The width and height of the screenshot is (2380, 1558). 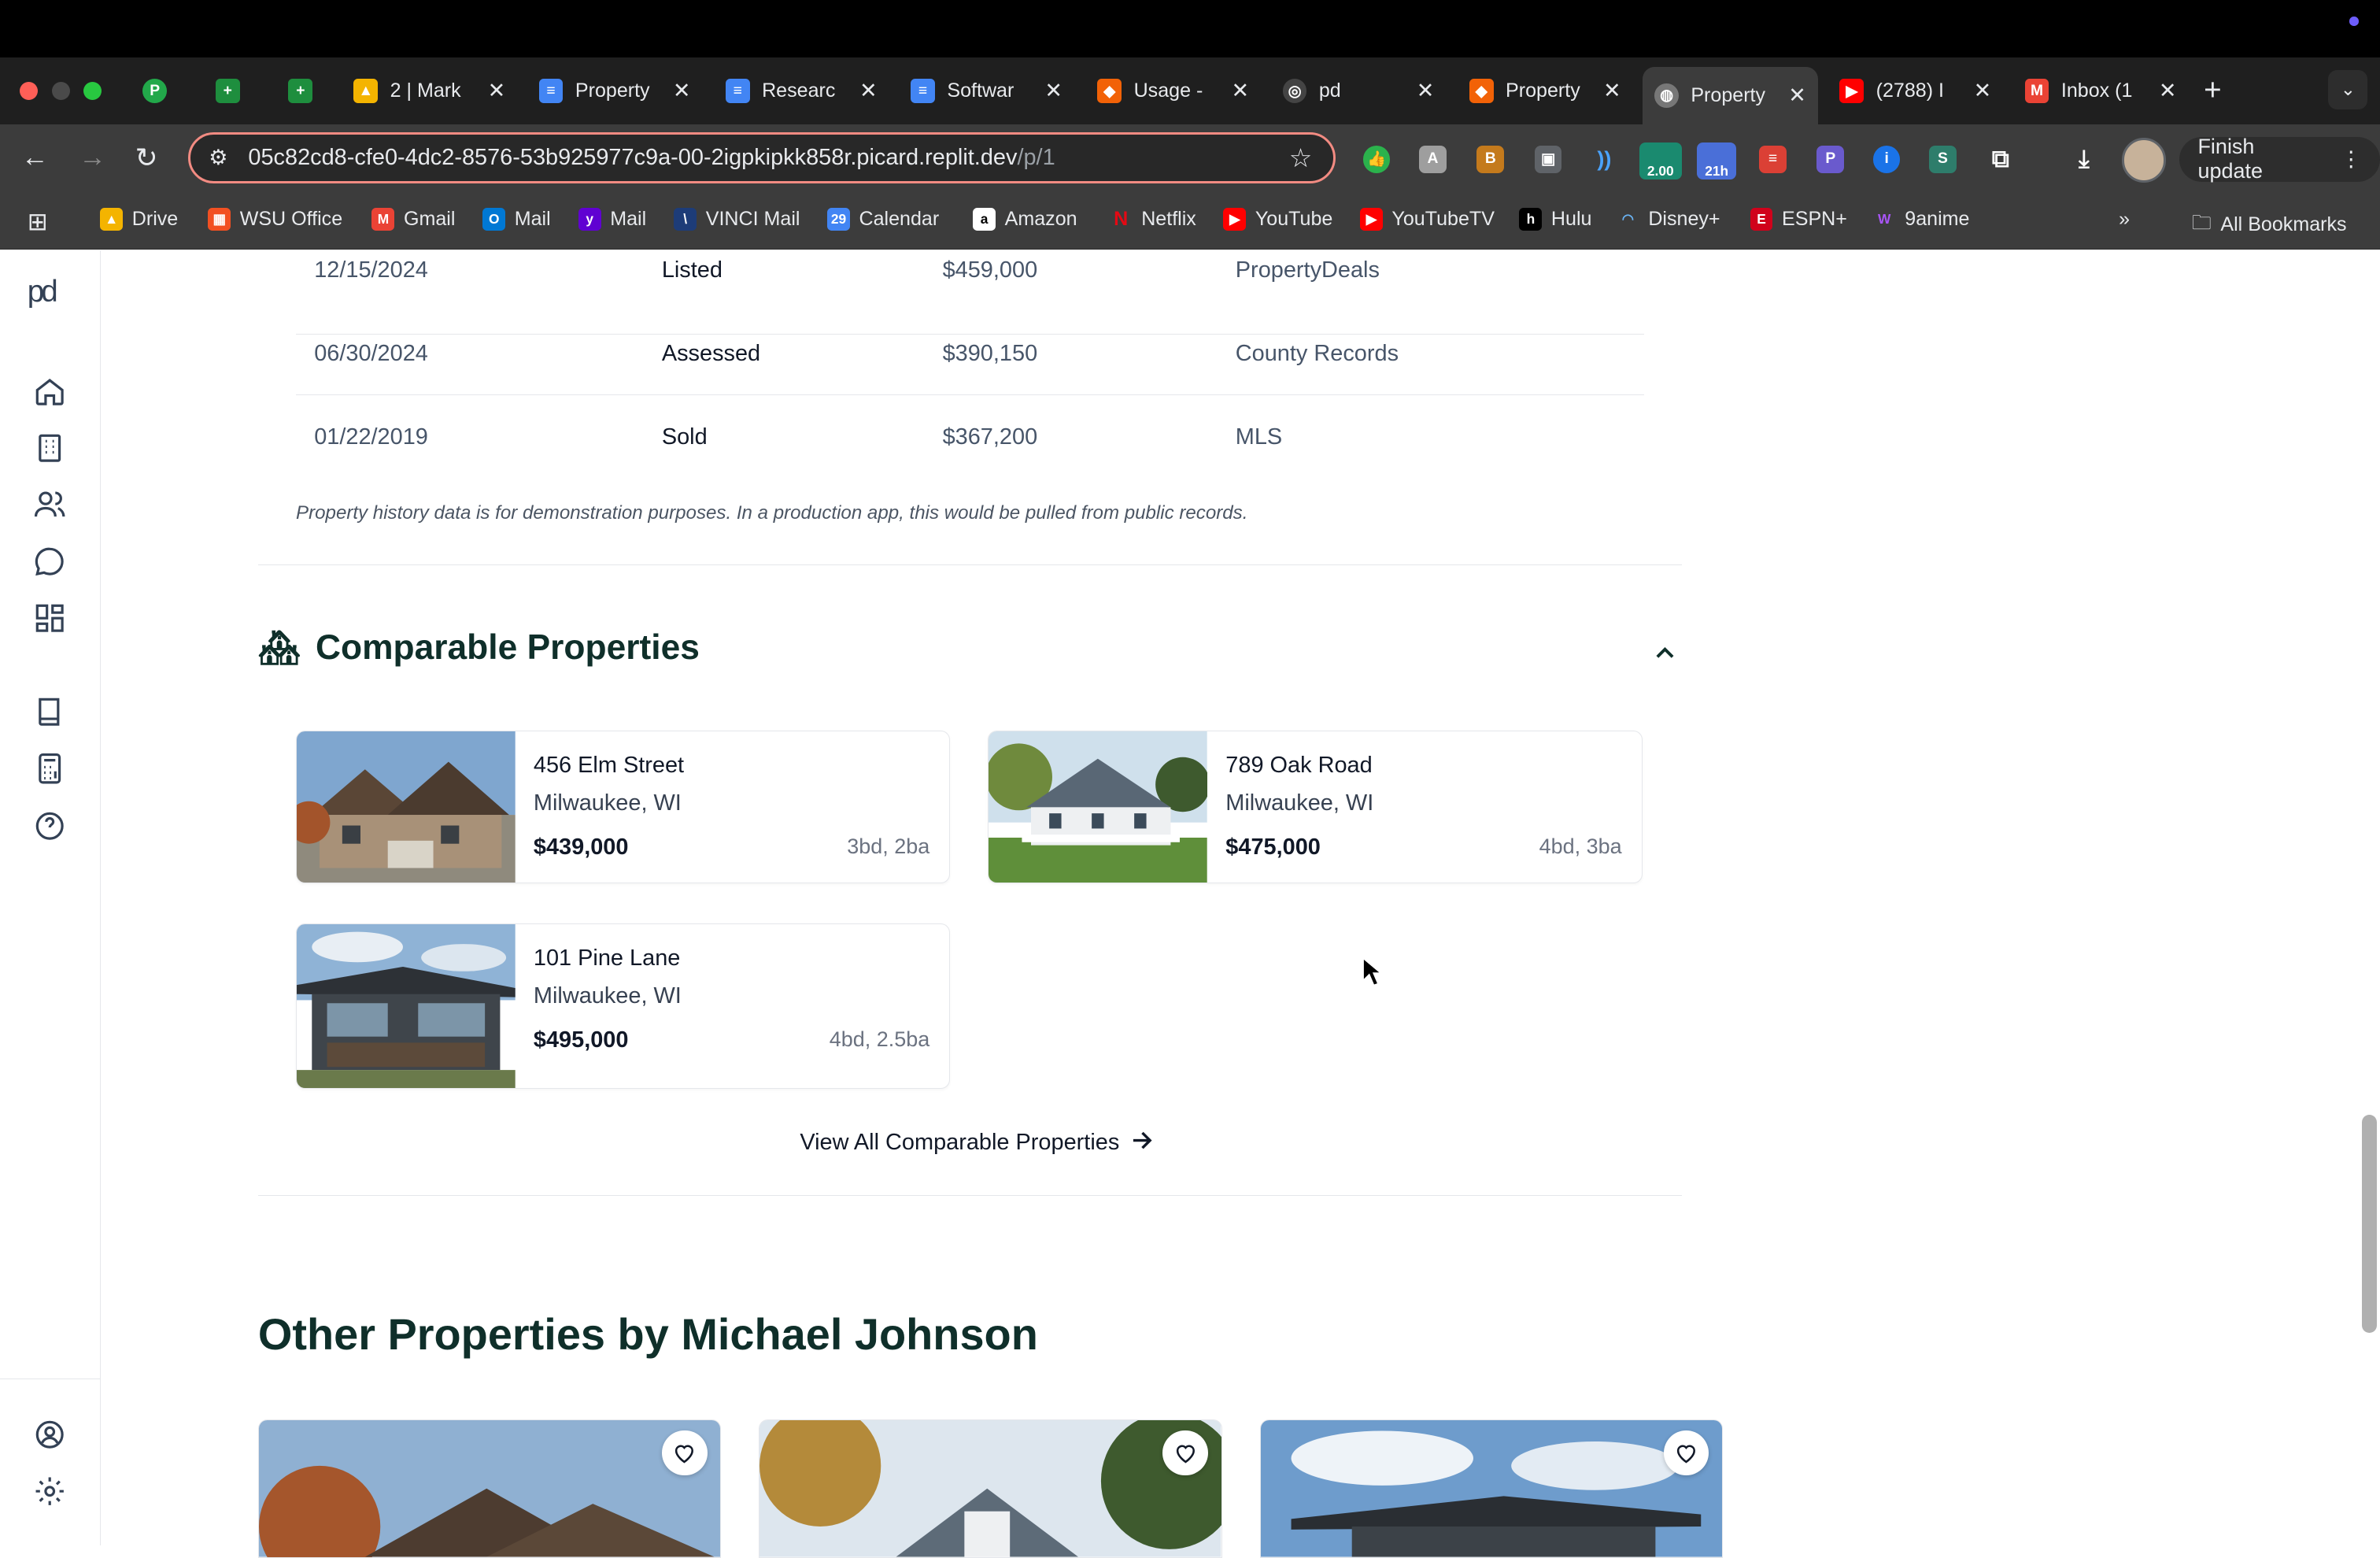 I want to click on app-logo: pd, so click(x=43, y=292).